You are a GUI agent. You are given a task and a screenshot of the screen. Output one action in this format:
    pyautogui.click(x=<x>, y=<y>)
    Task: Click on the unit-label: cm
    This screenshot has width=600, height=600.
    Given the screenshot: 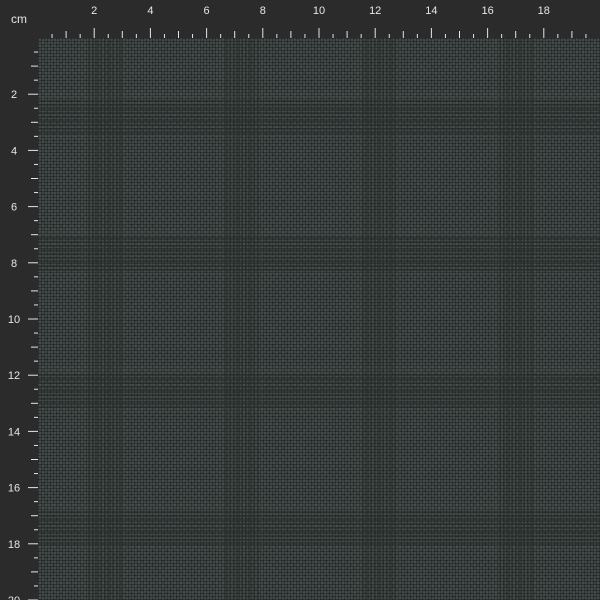 What is the action you would take?
    pyautogui.click(x=19, y=19)
    